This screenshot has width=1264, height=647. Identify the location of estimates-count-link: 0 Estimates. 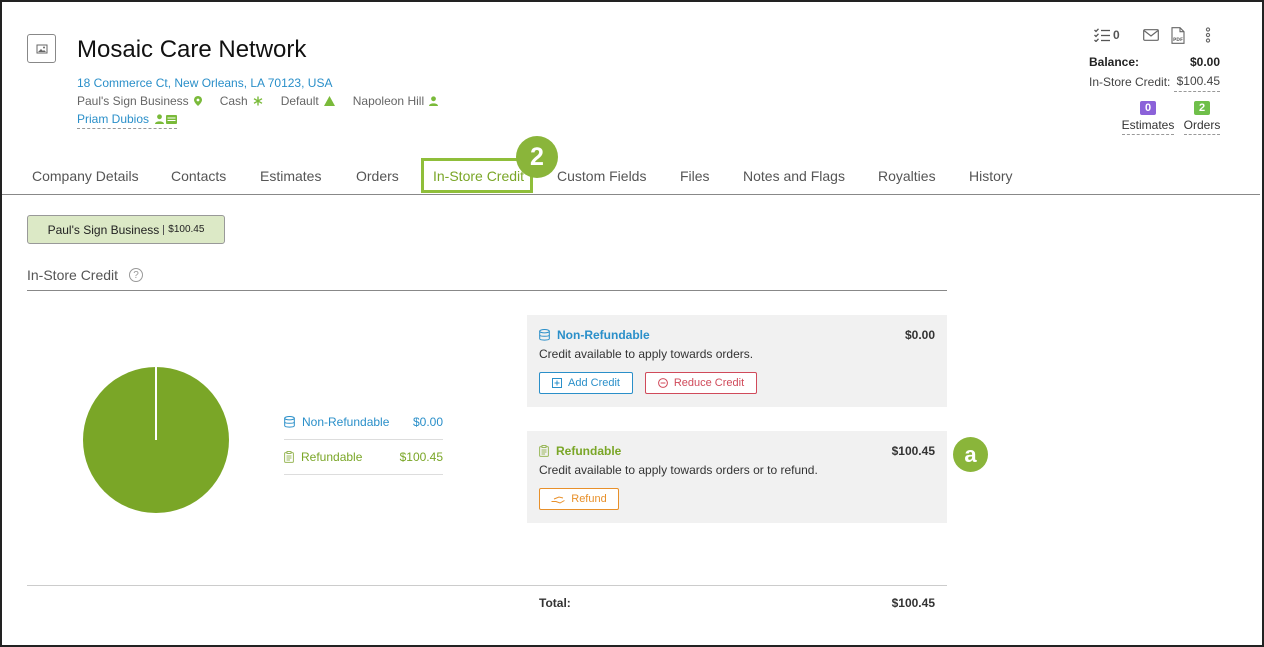
(1148, 118).